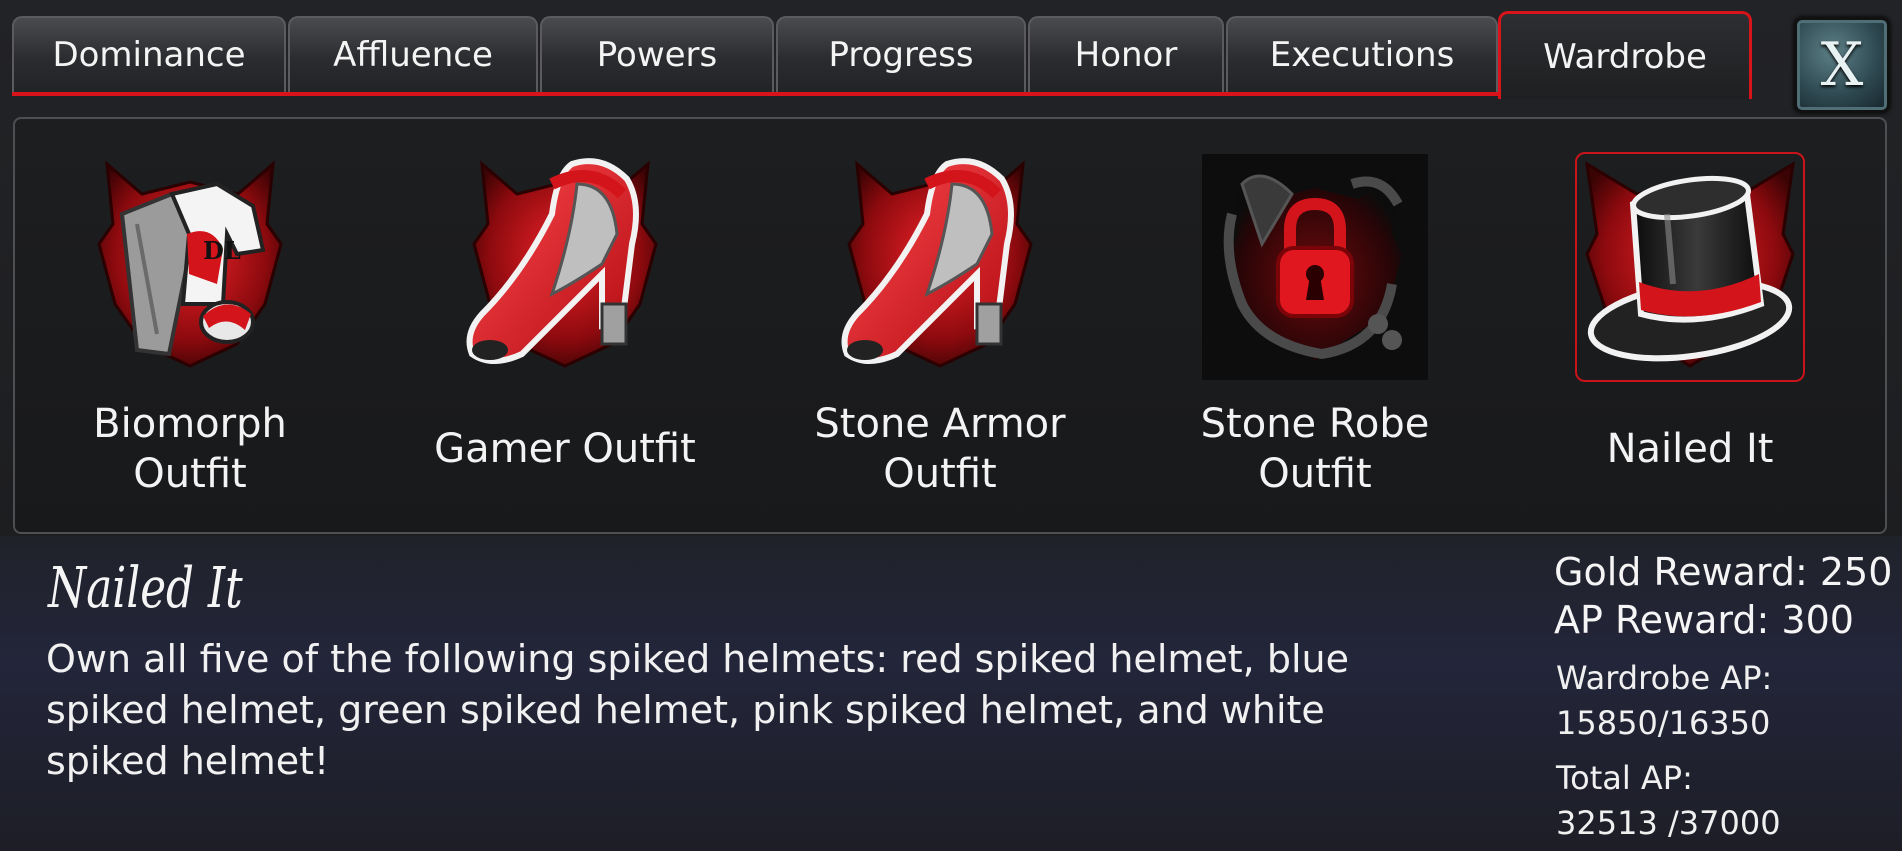  I want to click on achievement-item-biomorph-outfit: DL Biomorph Outfit, so click(190, 334).